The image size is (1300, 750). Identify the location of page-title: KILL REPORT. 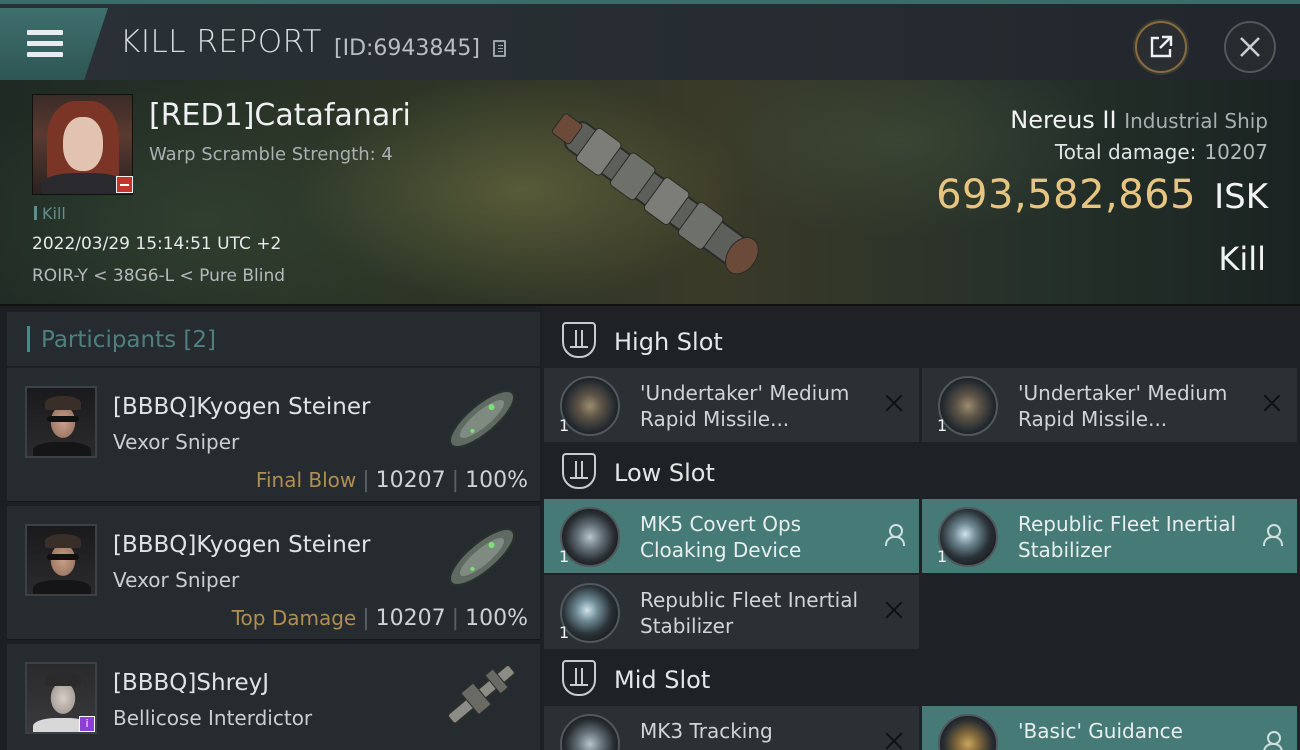
(221, 42).